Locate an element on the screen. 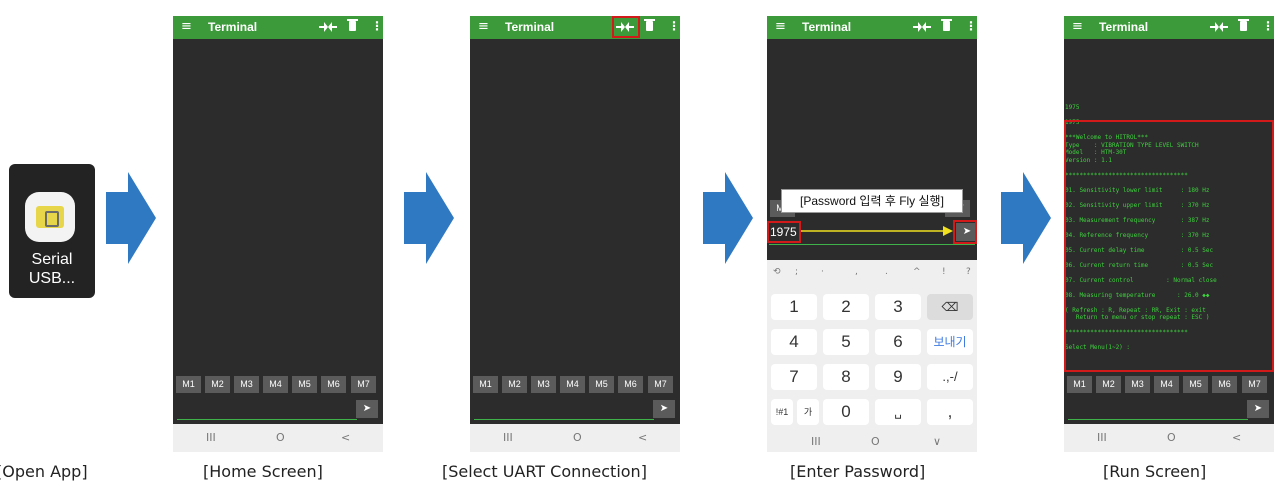 The width and height of the screenshot is (1282, 488). key-8: 8 is located at coordinates (846, 377).